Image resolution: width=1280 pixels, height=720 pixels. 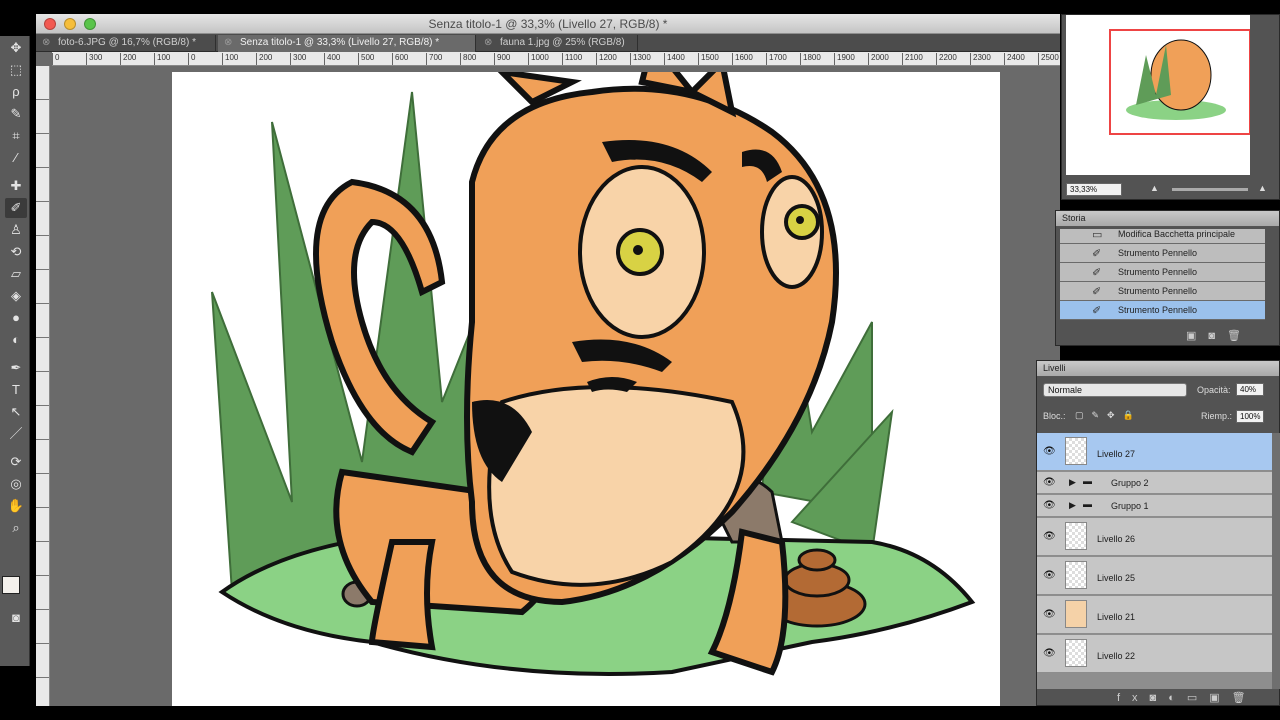 What do you see at coordinates (1250, 416) in the screenshot?
I see `fill-field: 100%` at bounding box center [1250, 416].